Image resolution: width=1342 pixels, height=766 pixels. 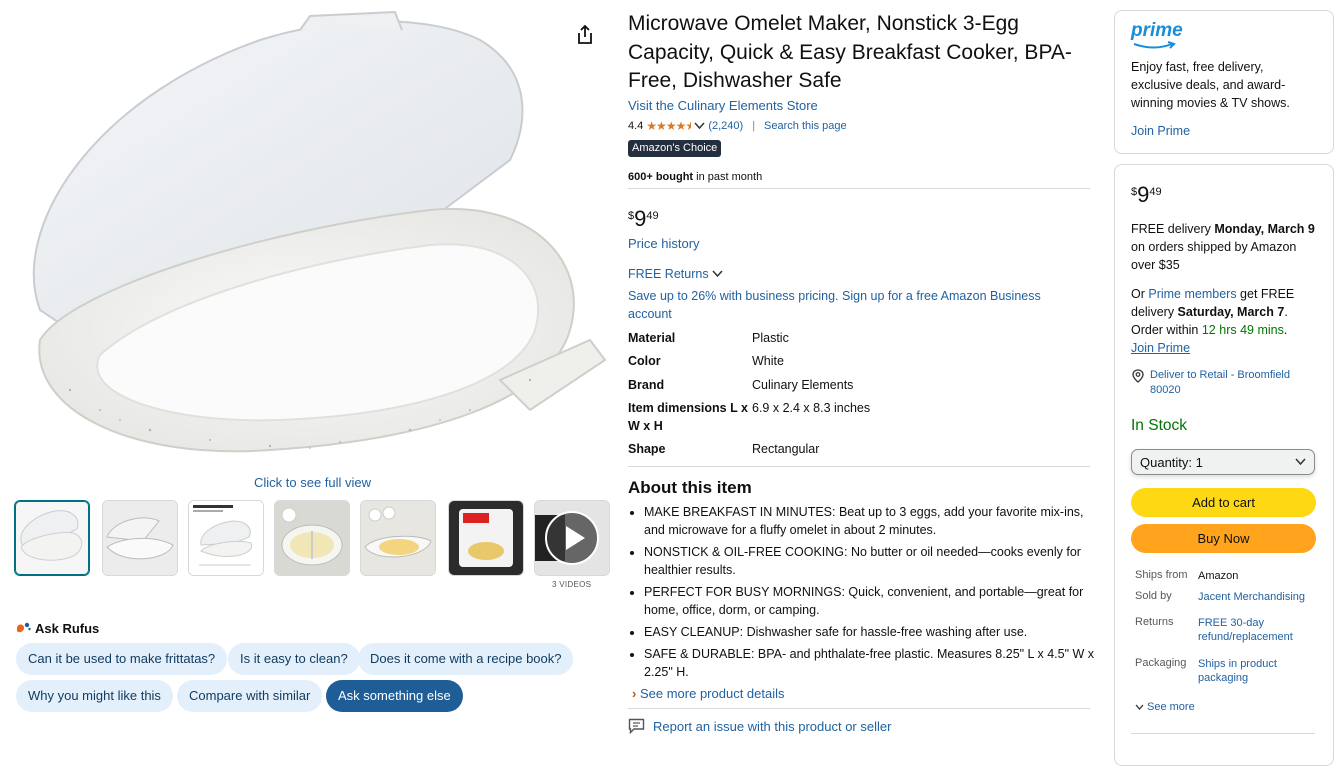 I want to click on returns-label: Returns, so click(x=1154, y=622).